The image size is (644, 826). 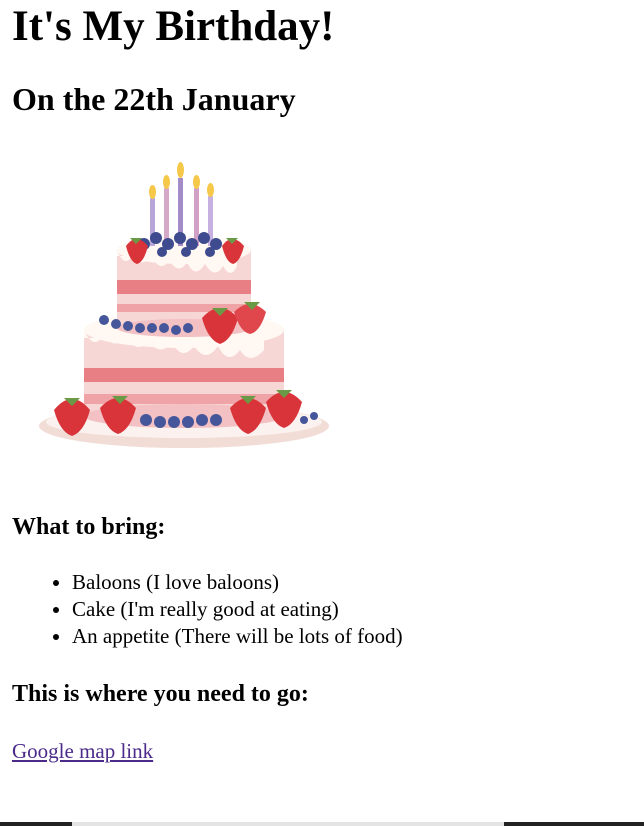 I want to click on scrollbar-right-segment, so click(x=574, y=824).